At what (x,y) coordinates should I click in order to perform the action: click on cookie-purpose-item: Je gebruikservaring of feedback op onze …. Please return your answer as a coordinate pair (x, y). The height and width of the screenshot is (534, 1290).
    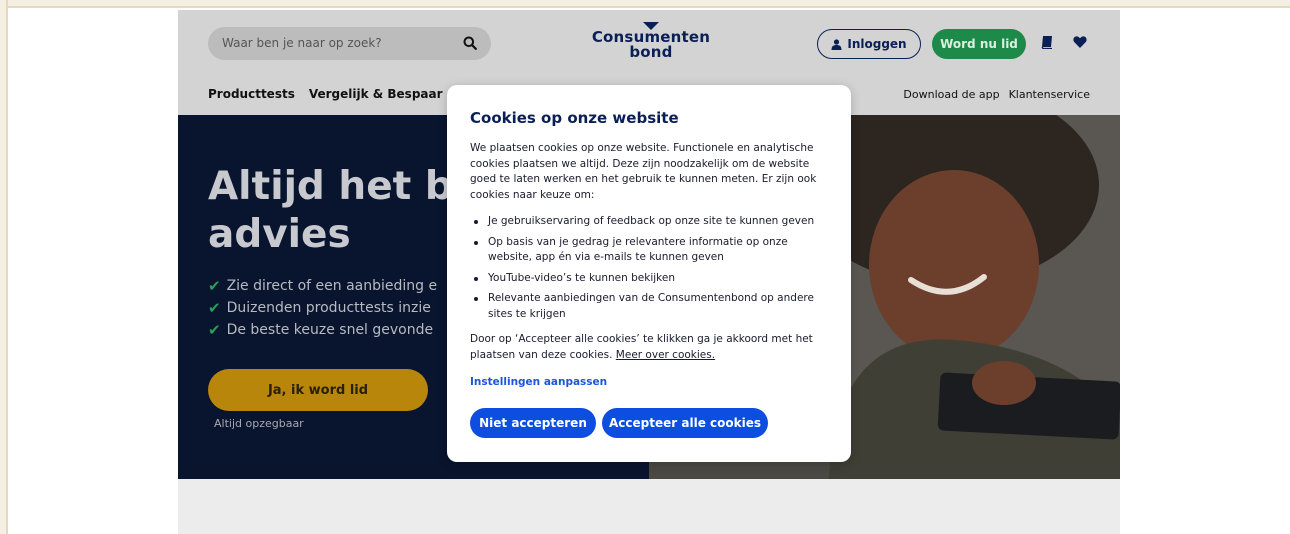
    Looking at the image, I should click on (648, 222).